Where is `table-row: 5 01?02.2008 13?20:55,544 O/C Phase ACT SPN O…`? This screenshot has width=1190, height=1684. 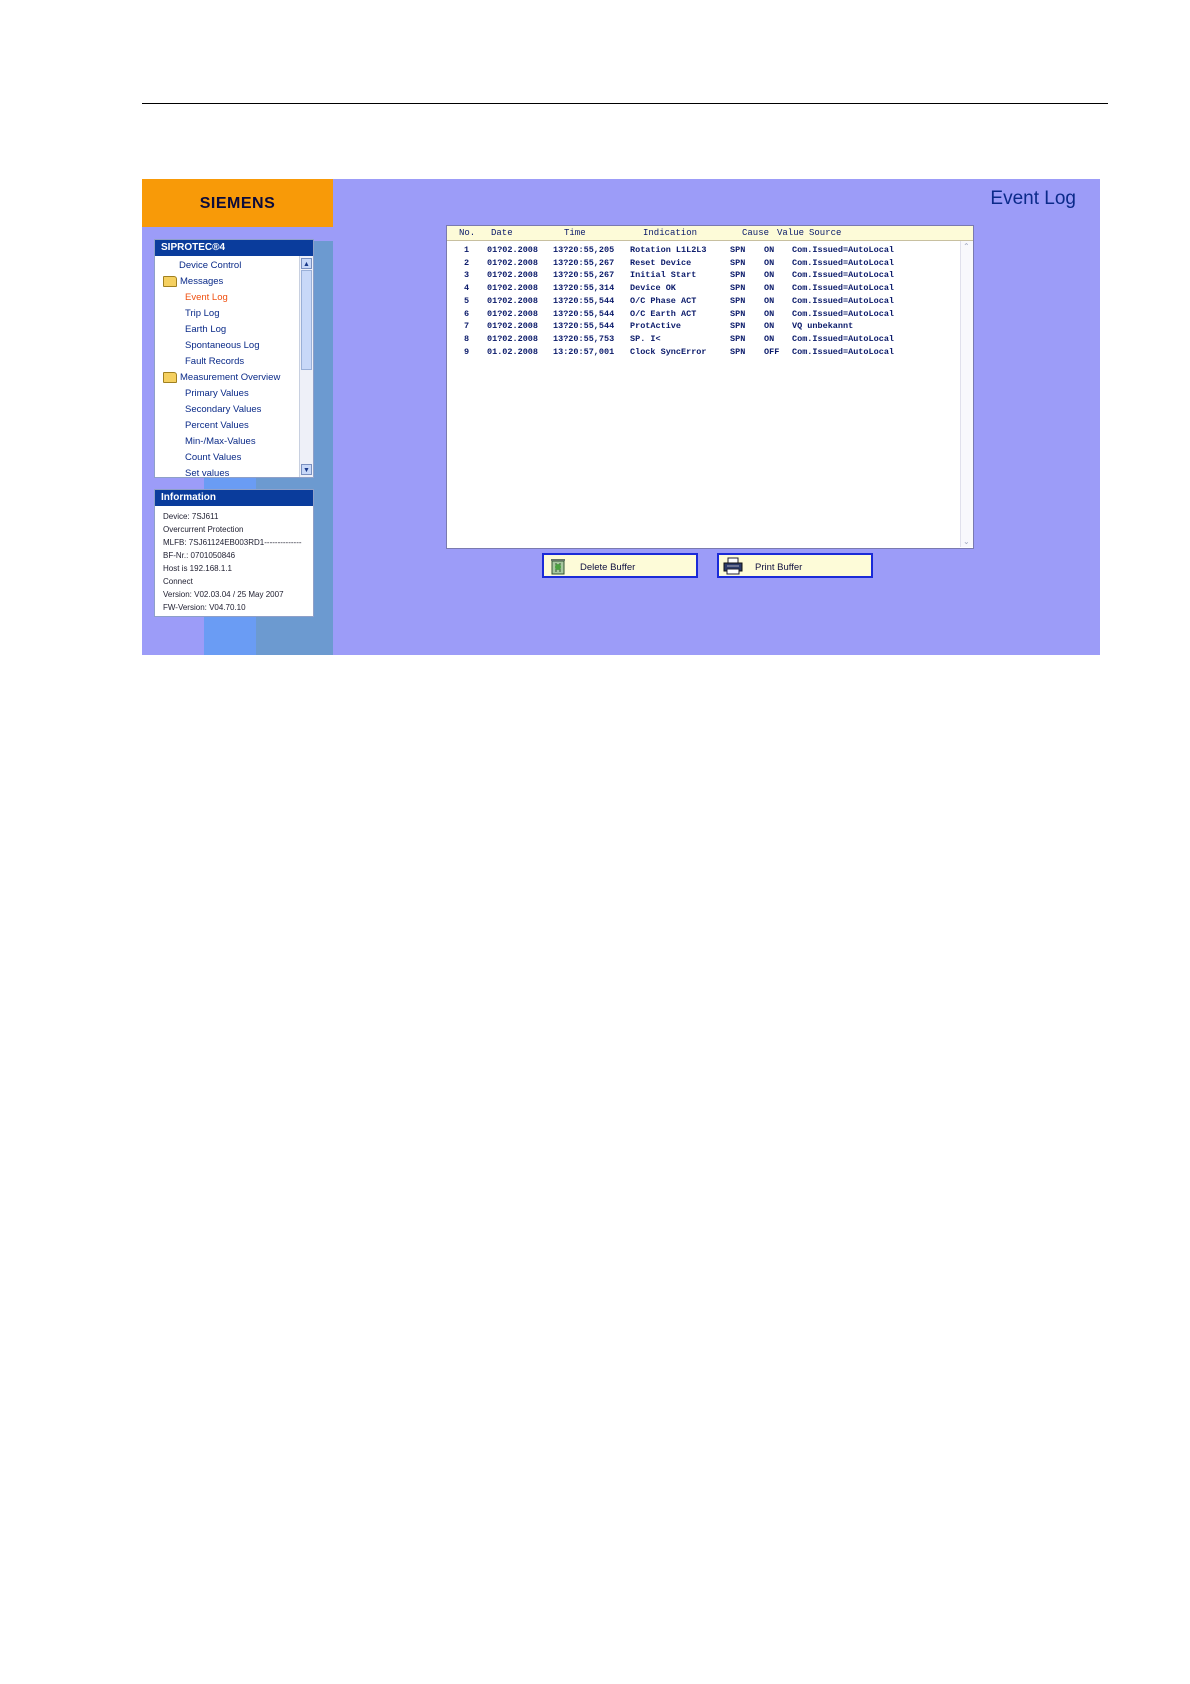
table-row: 5 01?02.2008 13?20:55,544 O/C Phase ACT SPN O… is located at coordinates (702, 302).